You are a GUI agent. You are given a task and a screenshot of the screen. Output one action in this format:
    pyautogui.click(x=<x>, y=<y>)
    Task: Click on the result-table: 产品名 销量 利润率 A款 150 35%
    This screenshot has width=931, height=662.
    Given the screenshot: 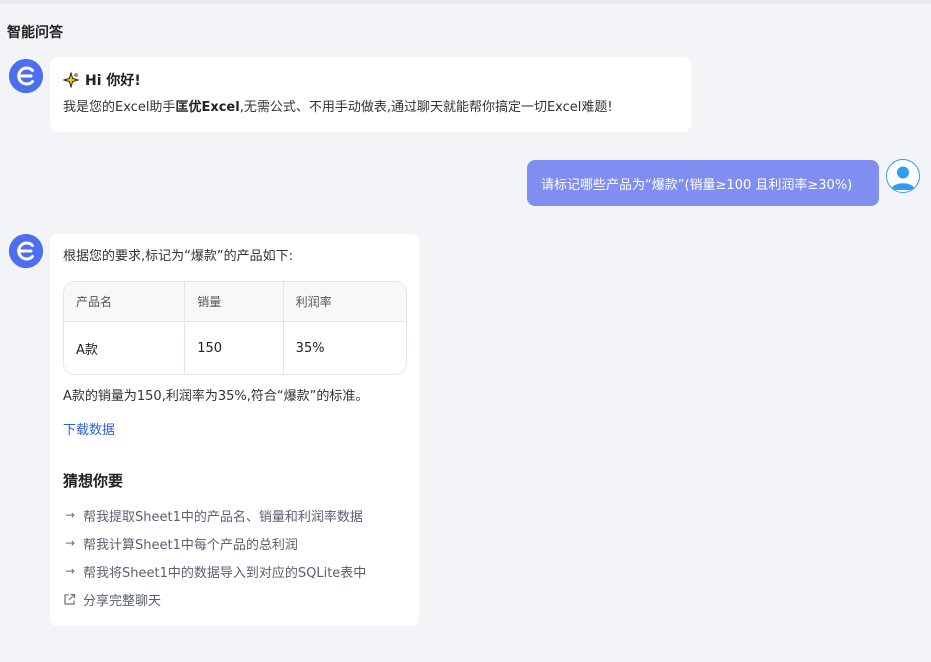 What is the action you would take?
    pyautogui.click(x=235, y=328)
    